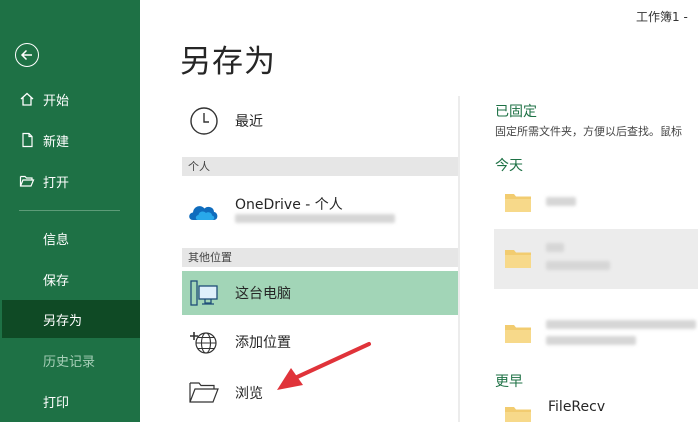 Image resolution: width=698 pixels, height=422 pixels. I want to click on nav-print: 打印, so click(70, 401).